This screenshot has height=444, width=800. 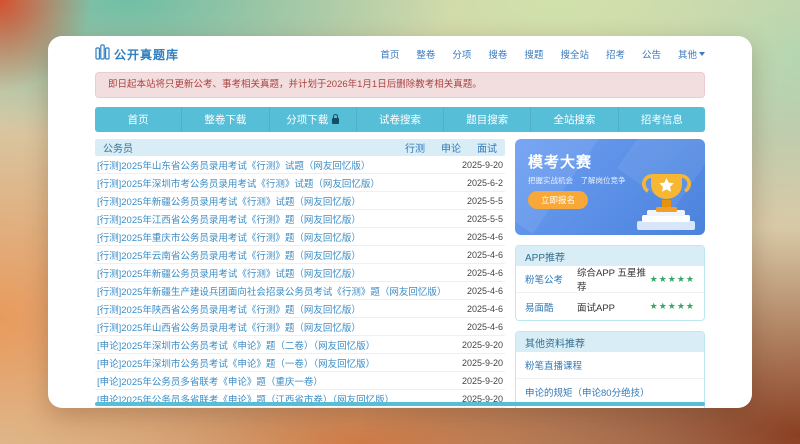 I want to click on filter-link-面试: 面试, so click(x=487, y=147).